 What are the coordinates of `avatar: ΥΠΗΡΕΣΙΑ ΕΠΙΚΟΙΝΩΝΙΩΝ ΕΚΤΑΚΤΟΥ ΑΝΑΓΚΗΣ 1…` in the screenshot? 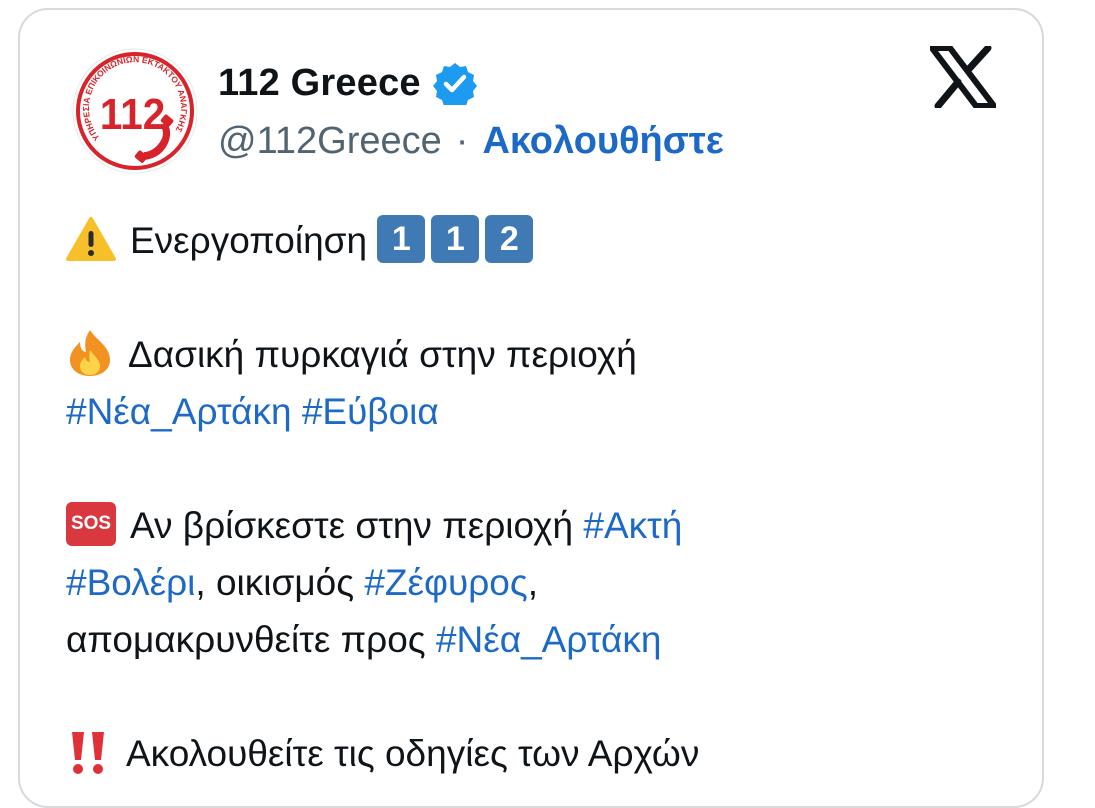 It's located at (135, 111).